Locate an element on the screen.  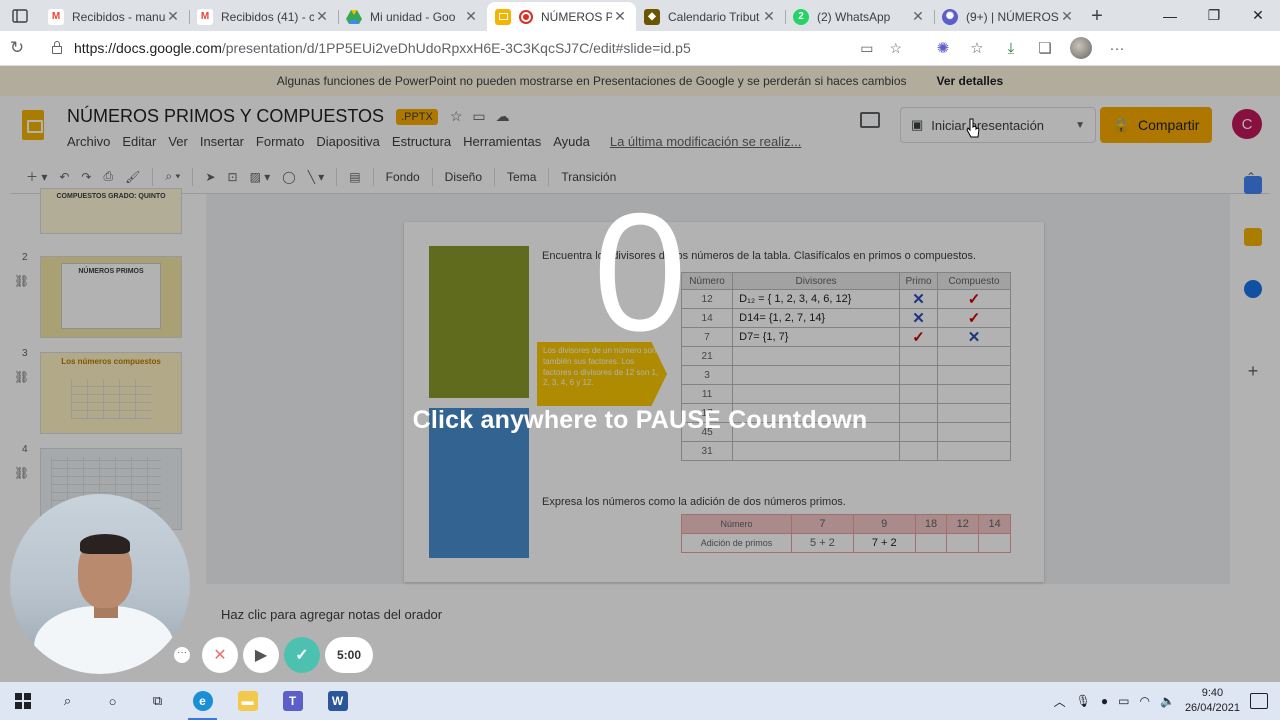
search-icon: ⌕ is located at coordinates (67, 701).